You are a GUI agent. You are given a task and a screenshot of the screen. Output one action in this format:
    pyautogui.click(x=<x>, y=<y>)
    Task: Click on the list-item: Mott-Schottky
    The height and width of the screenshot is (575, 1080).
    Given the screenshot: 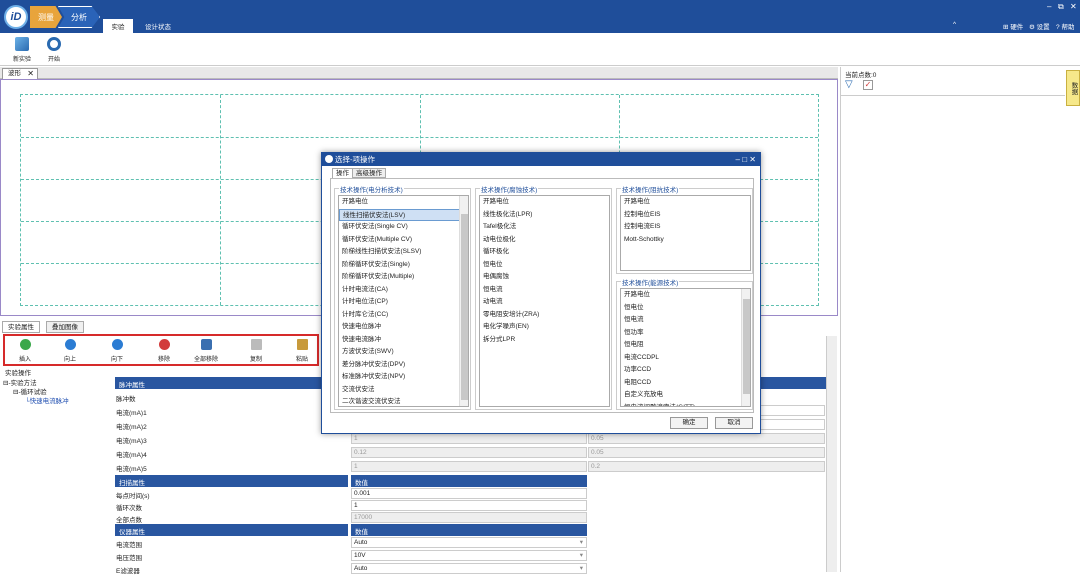 What is the action you would take?
    pyautogui.click(x=685, y=240)
    